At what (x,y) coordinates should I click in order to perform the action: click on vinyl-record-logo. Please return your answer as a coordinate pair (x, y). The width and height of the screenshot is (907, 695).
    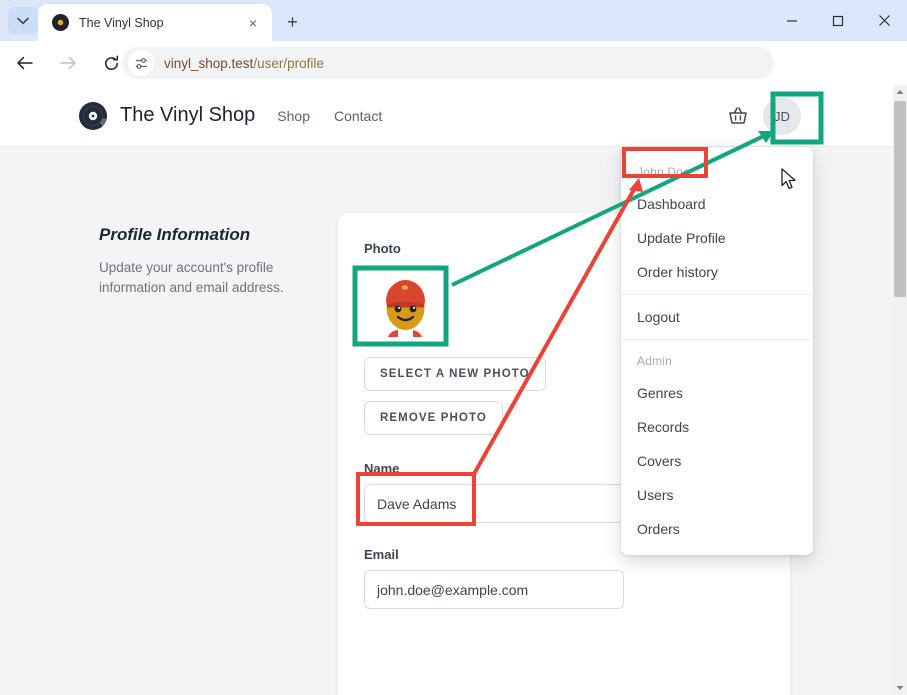
    Looking at the image, I should click on (93, 116).